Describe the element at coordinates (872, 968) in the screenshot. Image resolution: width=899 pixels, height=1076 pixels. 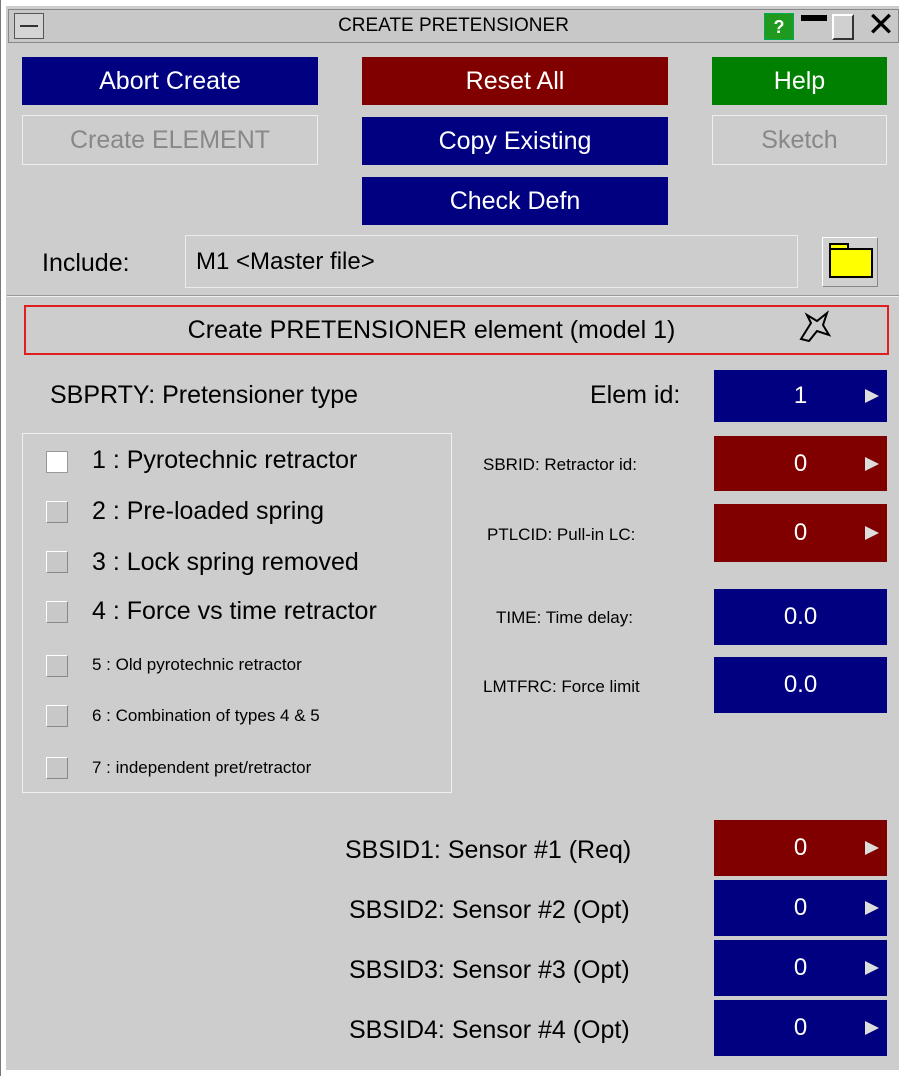
I see `sbsid3-arrow-icon` at that location.